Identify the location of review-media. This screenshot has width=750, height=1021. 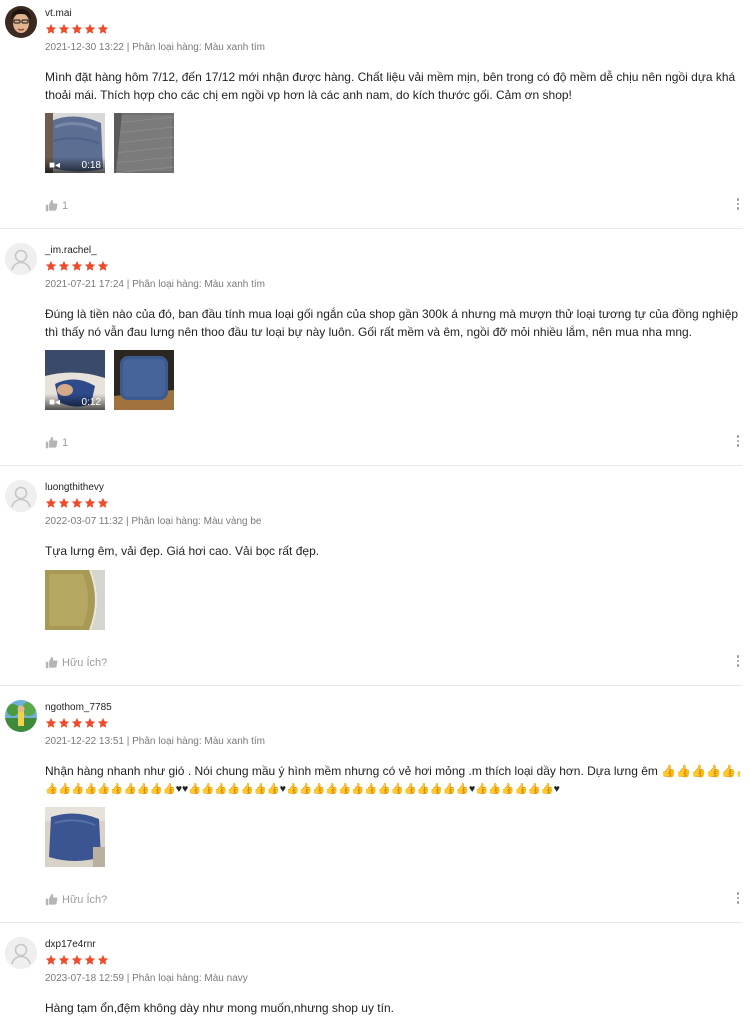
(75, 837).